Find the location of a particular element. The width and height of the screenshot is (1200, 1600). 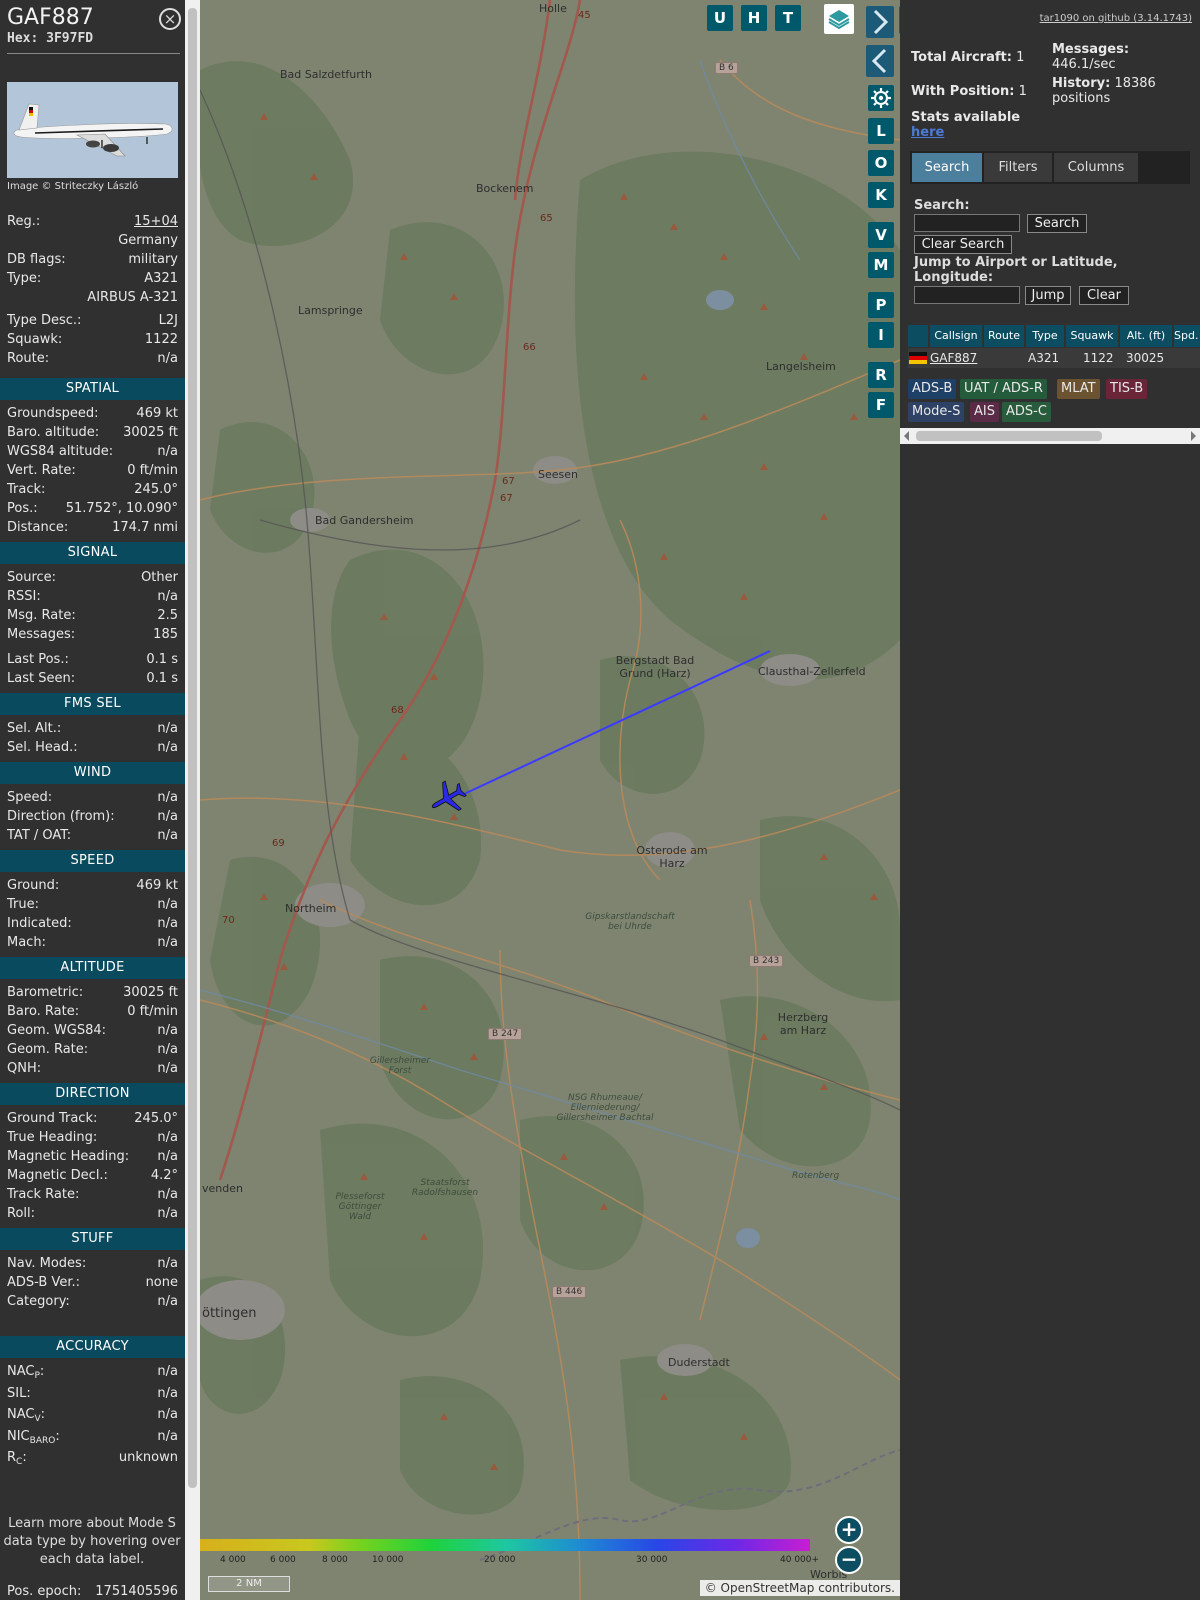

column-altitude: Alt. (ft) is located at coordinates (1146, 336).